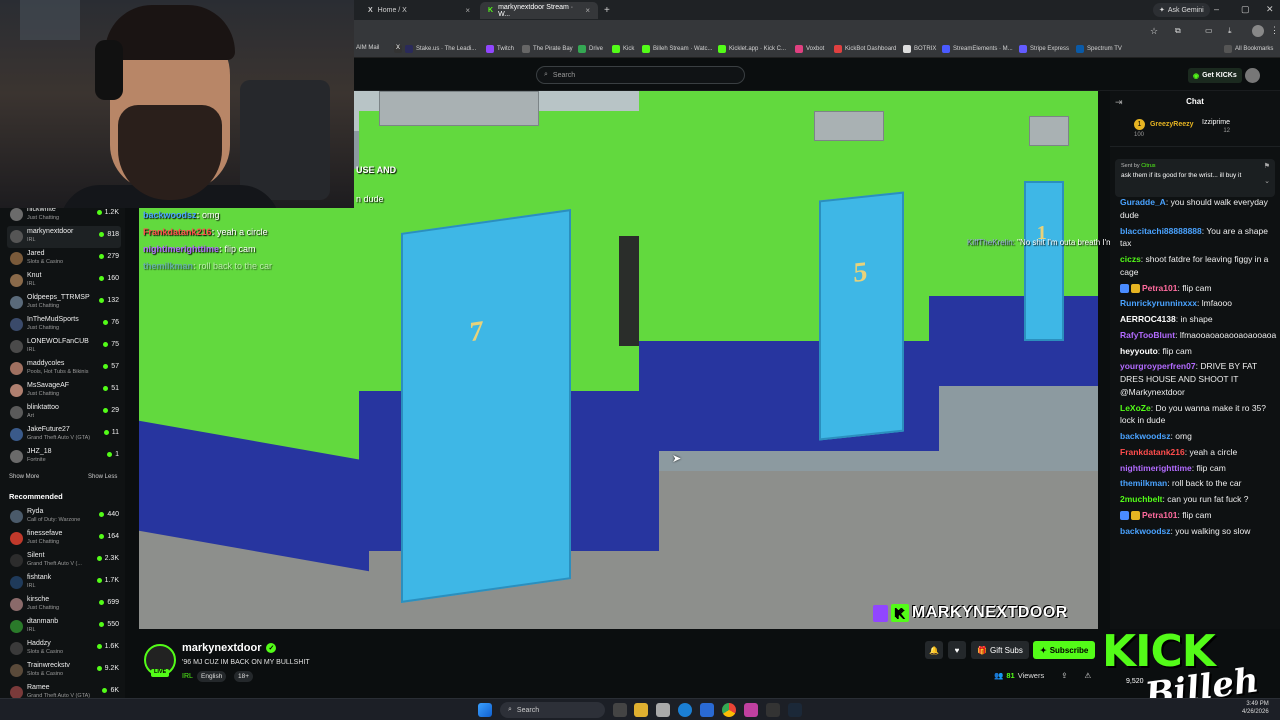  I want to click on tab-home-x: X Home / X ×, so click(419, 10).